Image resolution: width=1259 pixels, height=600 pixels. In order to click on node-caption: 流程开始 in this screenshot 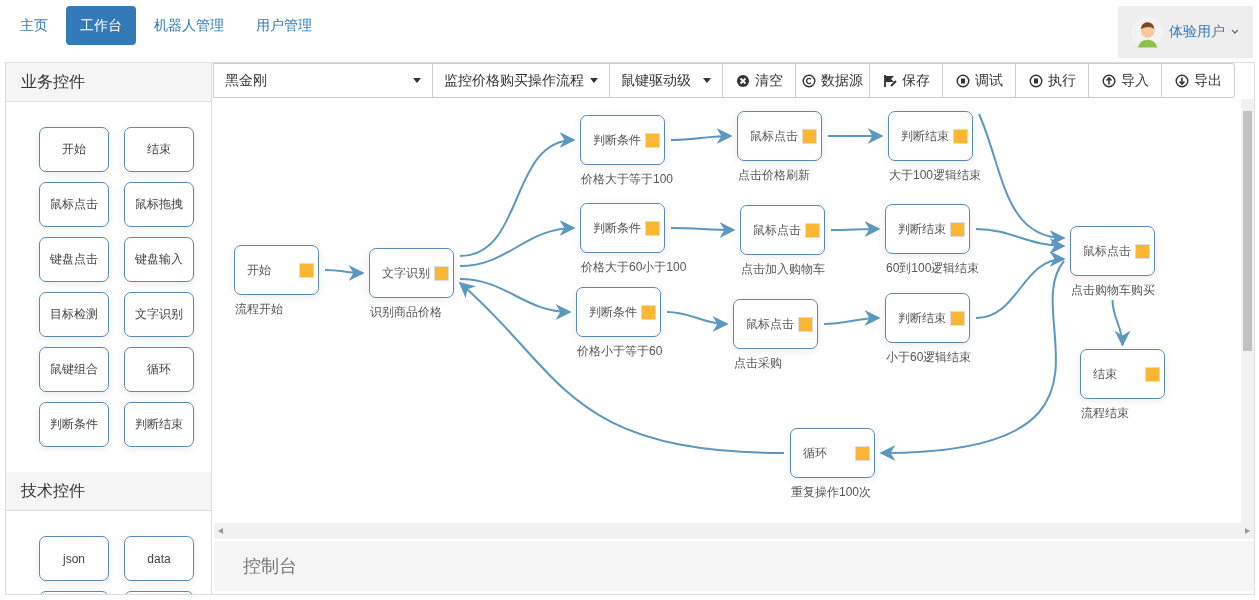, I will do `click(259, 309)`.